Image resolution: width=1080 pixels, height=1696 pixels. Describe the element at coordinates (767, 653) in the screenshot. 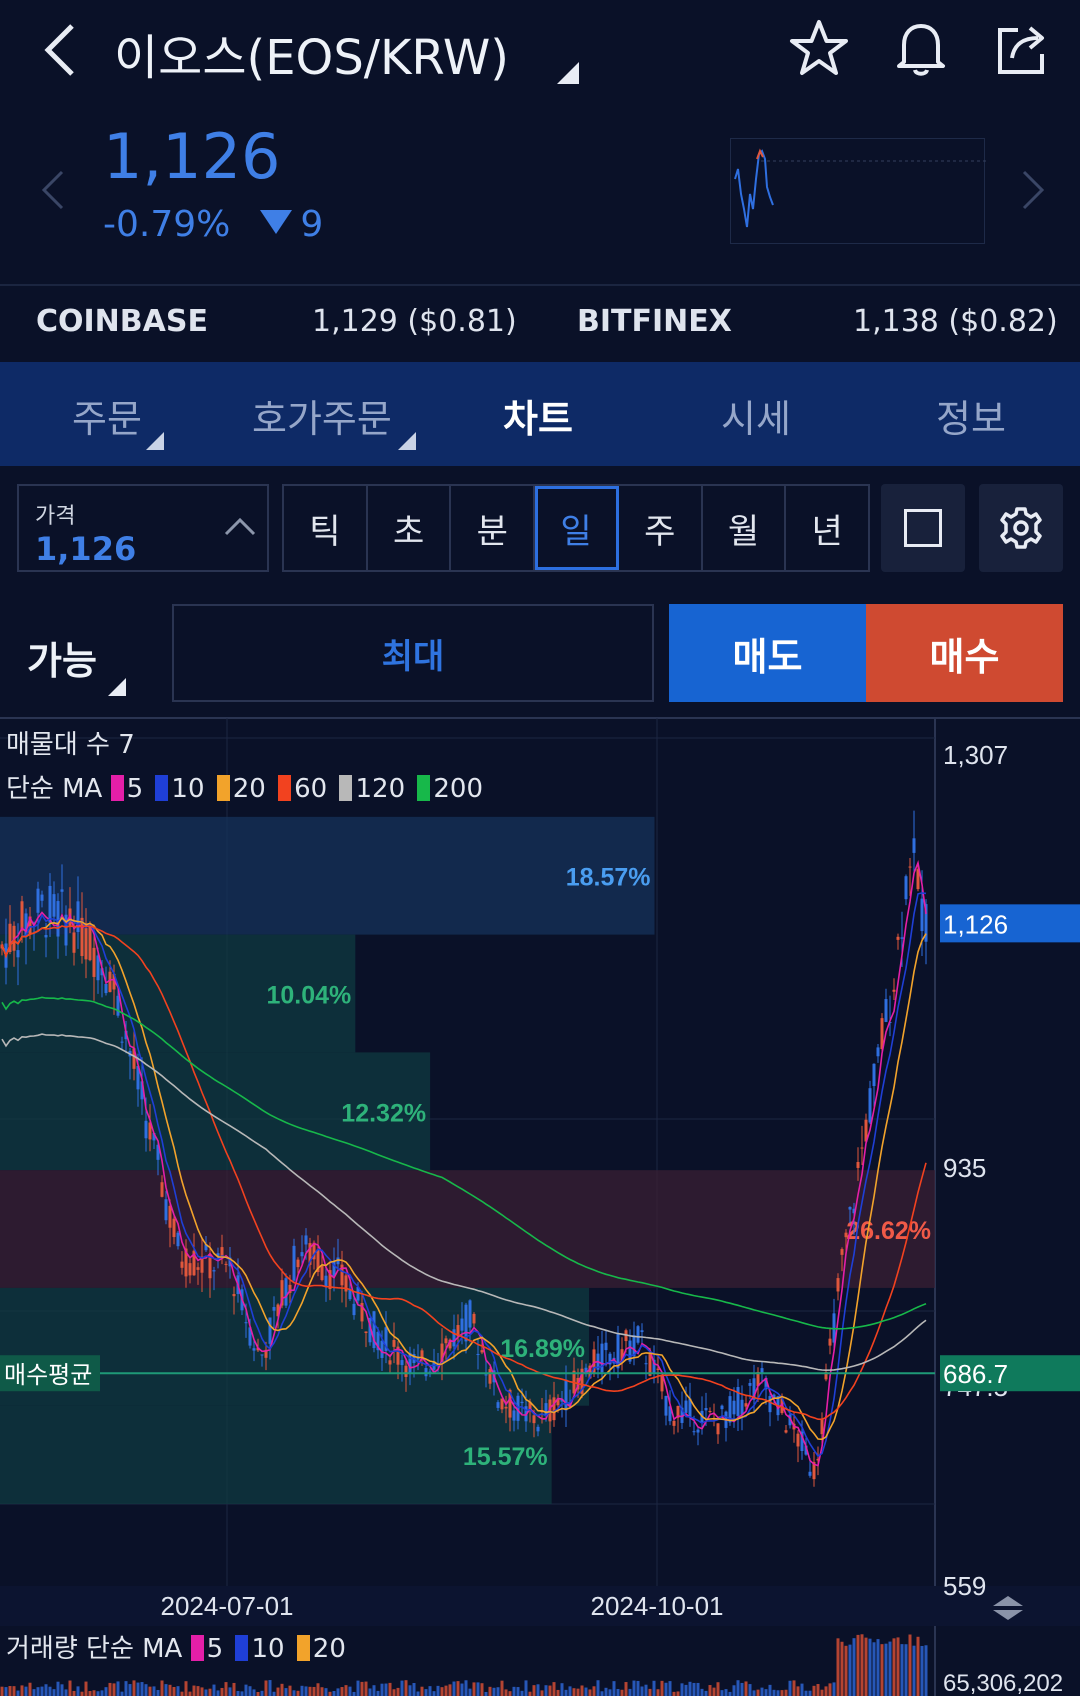

I see `sell-button: 매도` at that location.